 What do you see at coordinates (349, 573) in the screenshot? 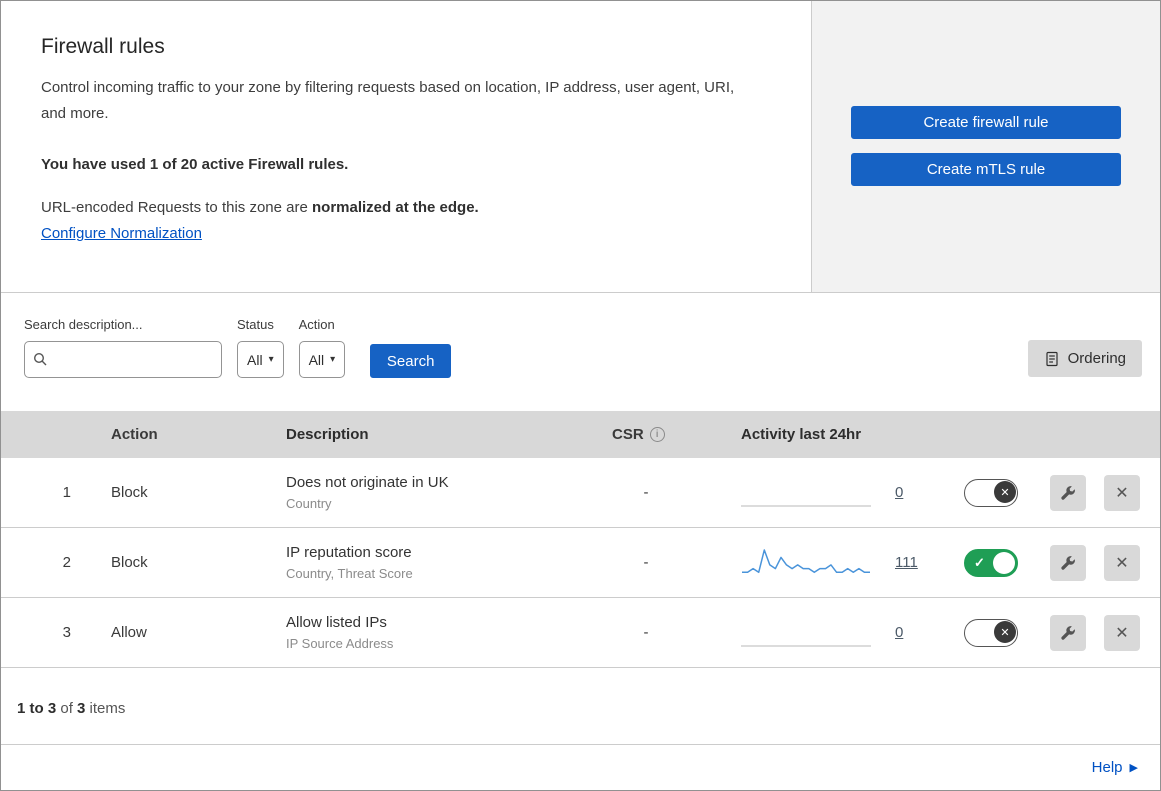
I see `rule-fields: Country, Threat Score` at bounding box center [349, 573].